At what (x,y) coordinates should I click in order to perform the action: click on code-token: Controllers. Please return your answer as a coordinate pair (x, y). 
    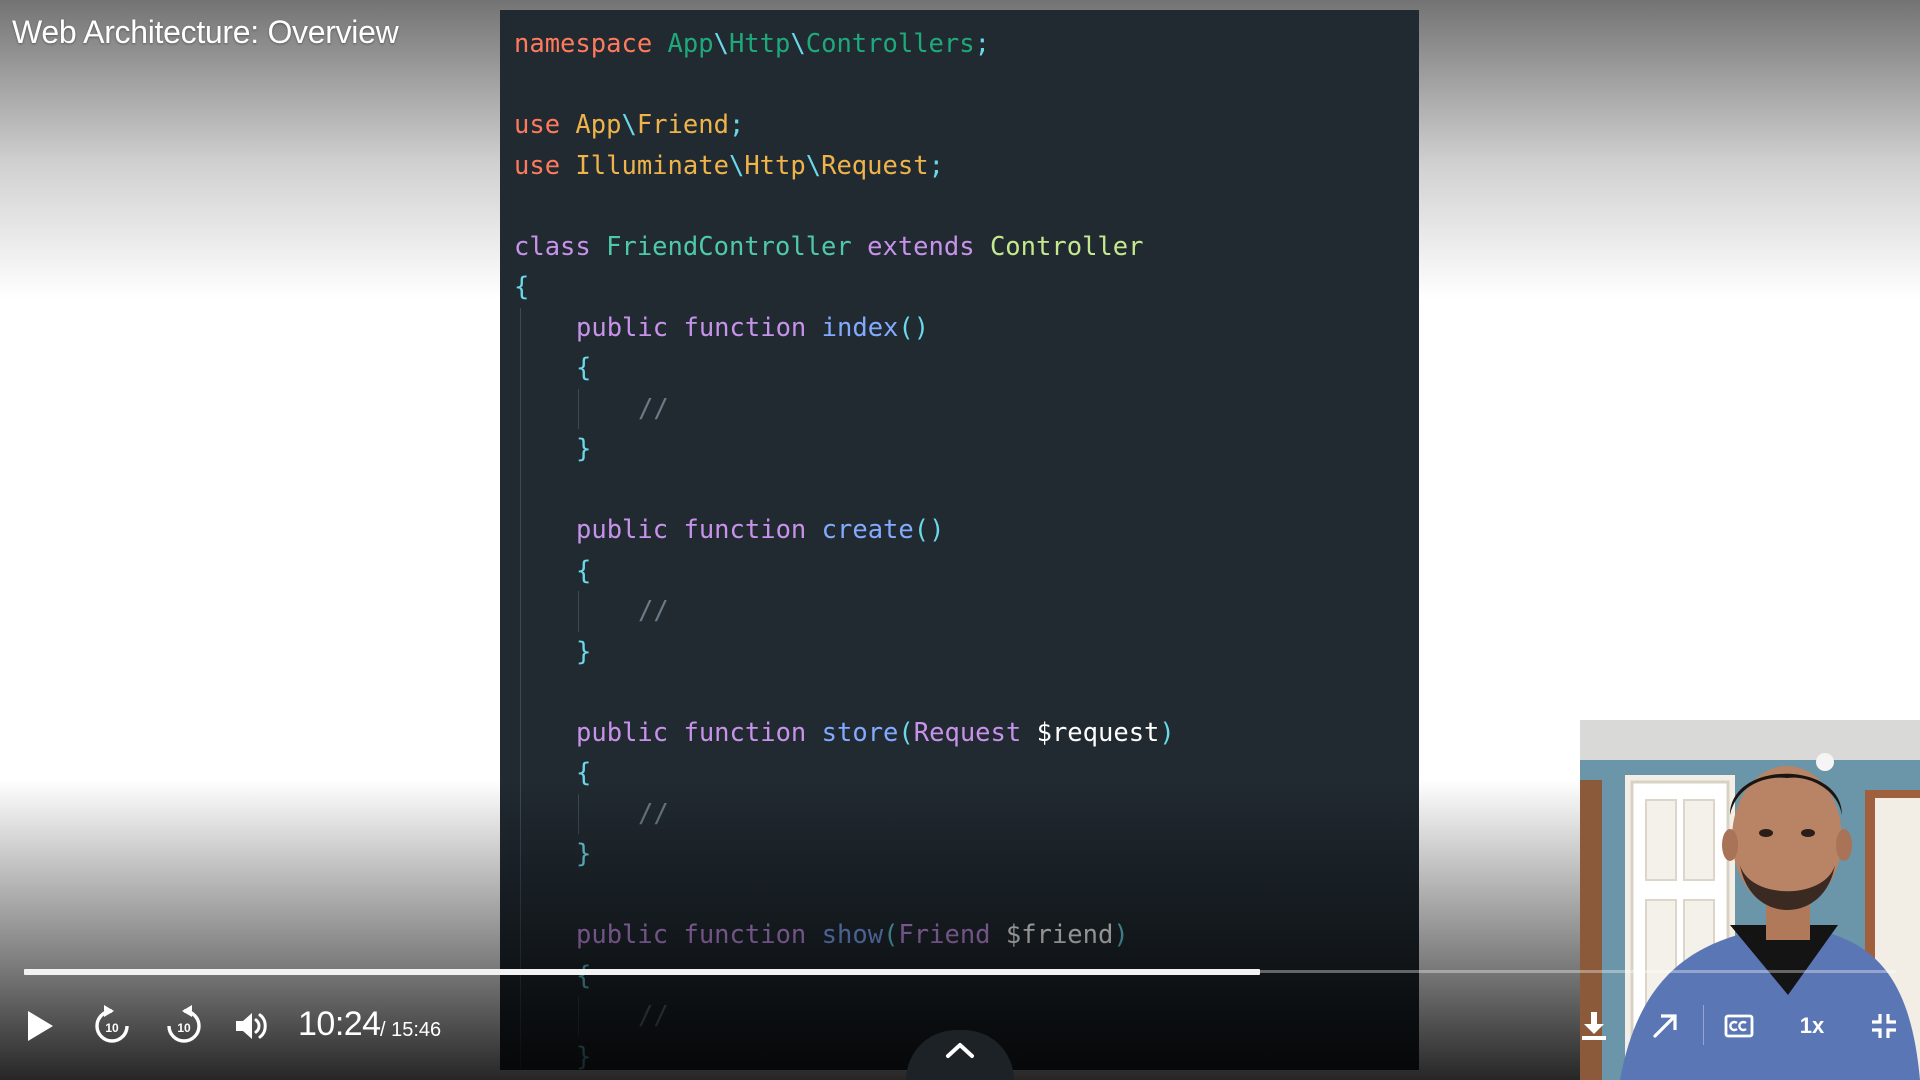
    Looking at the image, I should click on (890, 44).